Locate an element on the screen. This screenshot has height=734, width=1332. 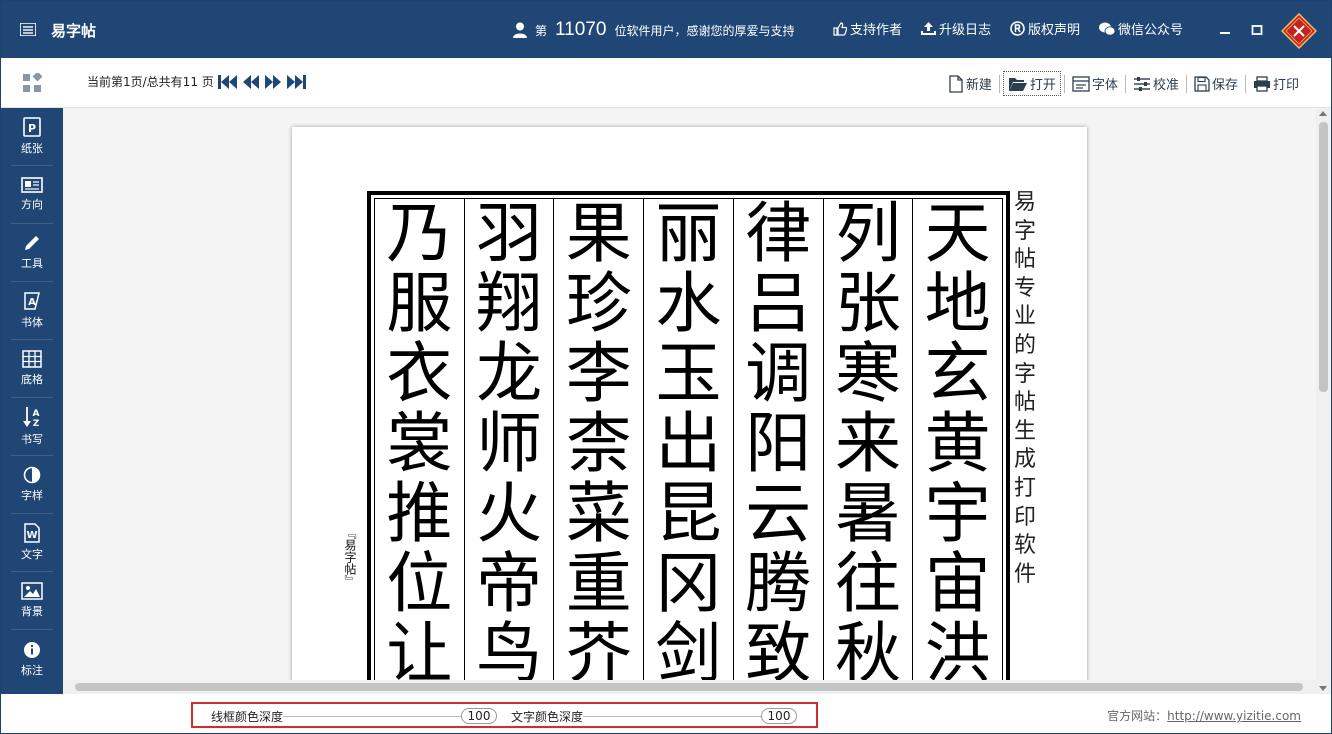
grid-character: 翔 is located at coordinates (509, 303).